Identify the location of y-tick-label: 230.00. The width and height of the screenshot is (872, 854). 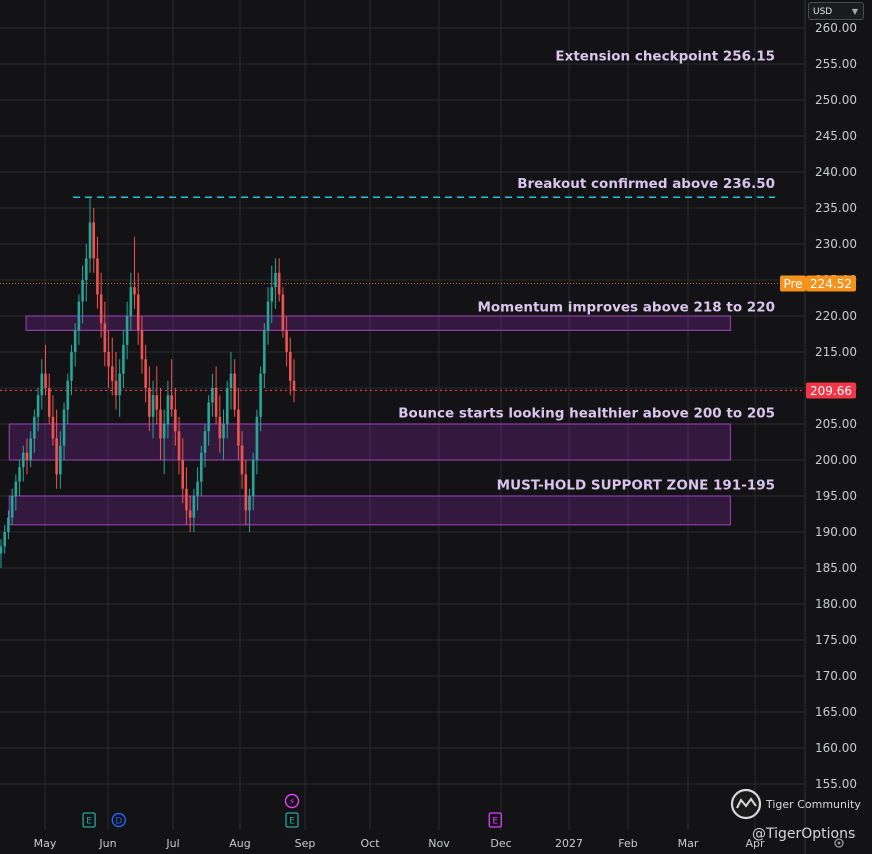
(836, 244).